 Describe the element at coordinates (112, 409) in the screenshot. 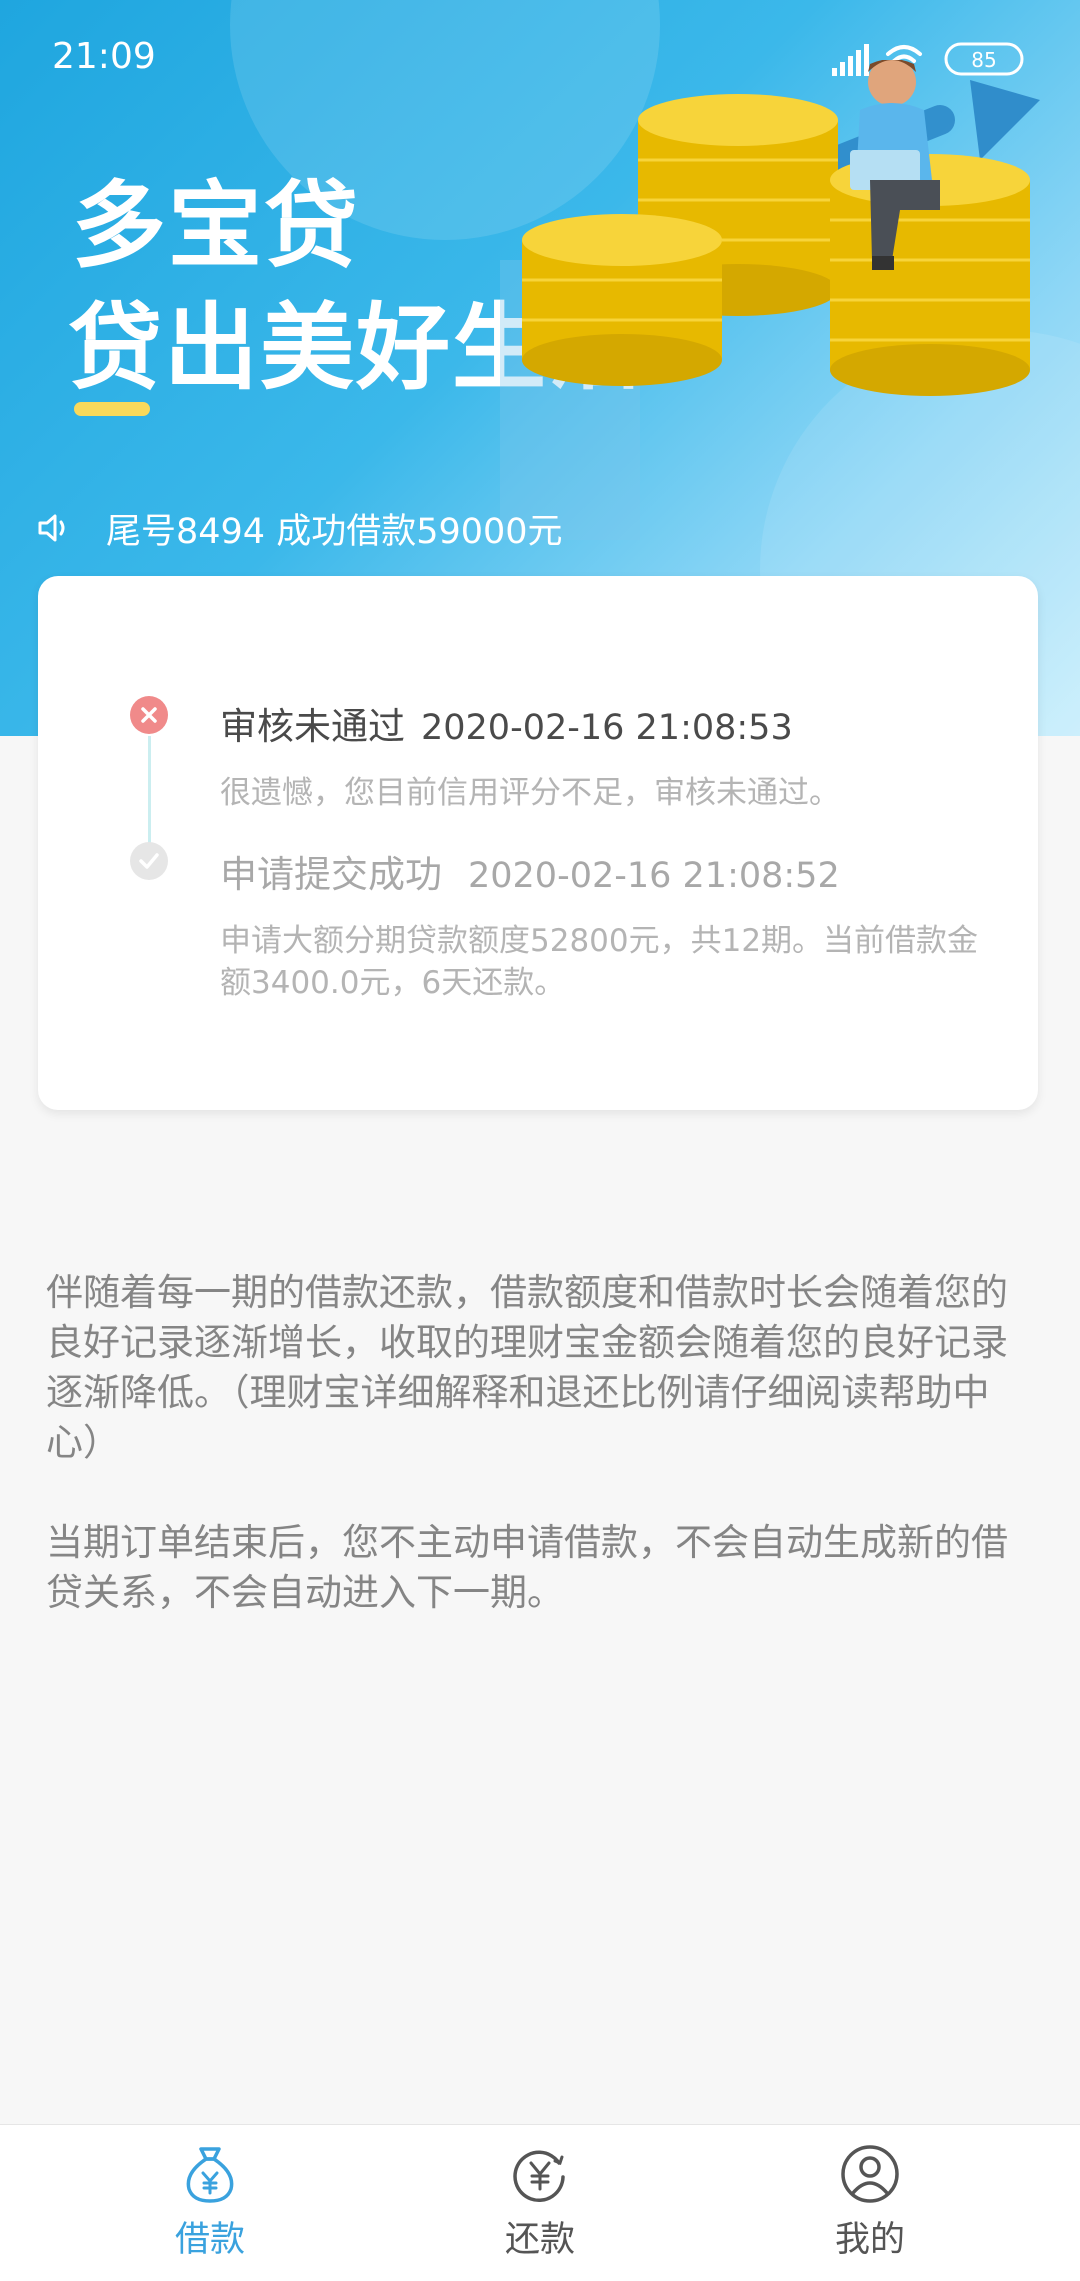

I see `brand-underline` at that location.